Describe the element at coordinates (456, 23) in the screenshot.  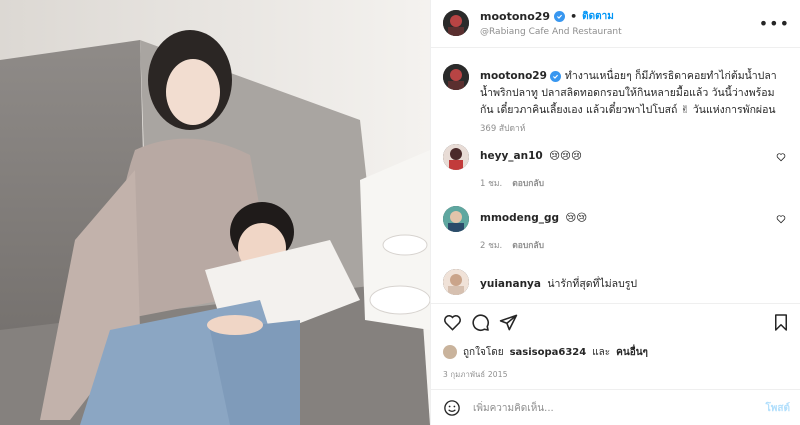
I see `author-avatar` at that location.